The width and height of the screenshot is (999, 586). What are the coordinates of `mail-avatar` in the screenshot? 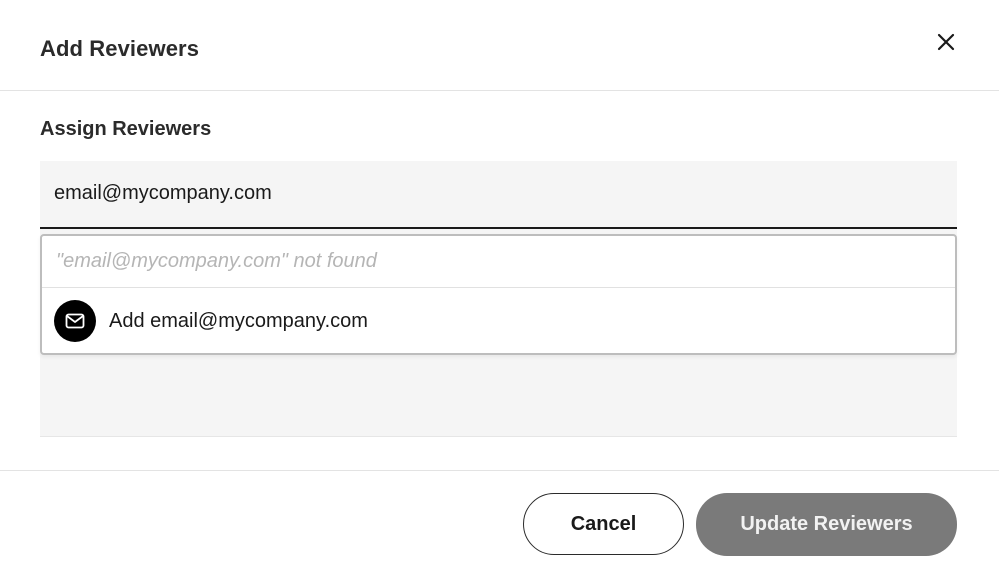 It's located at (75, 321).